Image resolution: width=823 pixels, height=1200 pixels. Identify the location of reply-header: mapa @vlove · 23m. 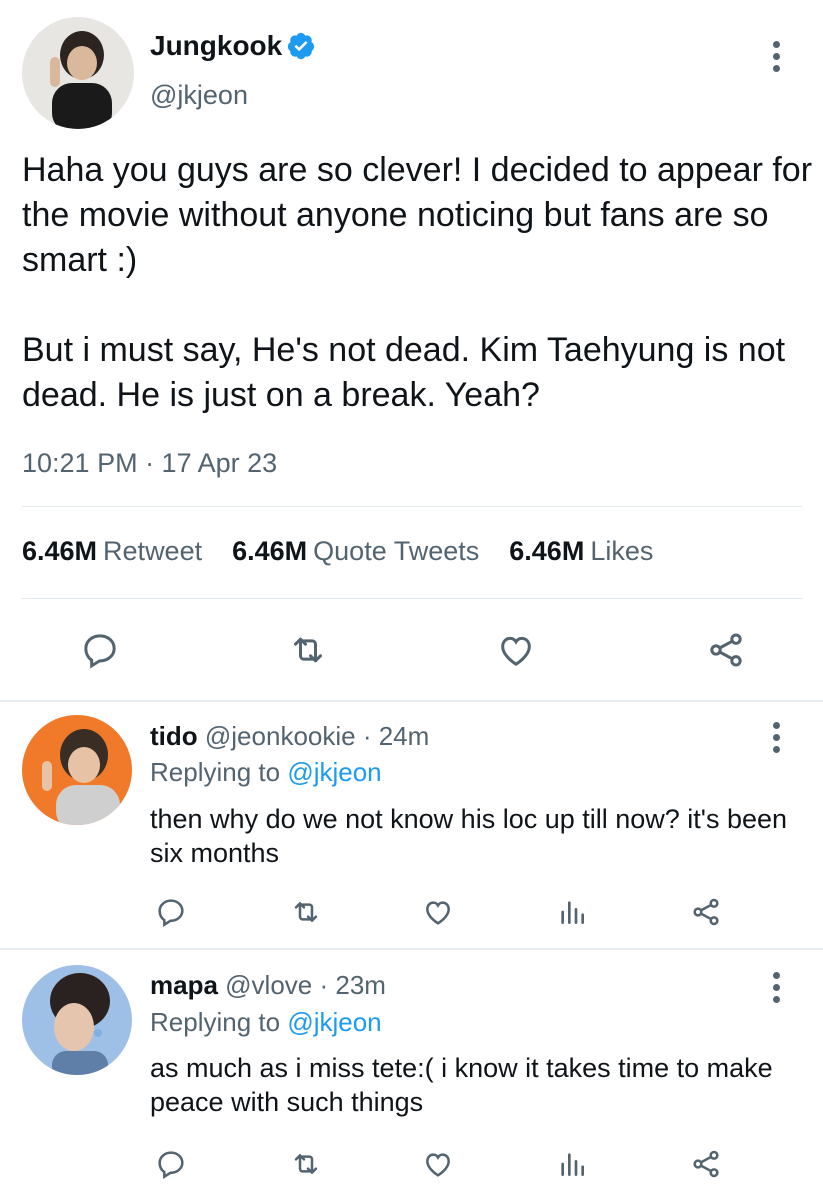
(268, 985).